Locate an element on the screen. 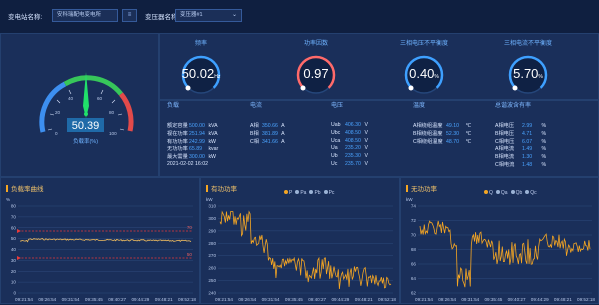 This screenshot has width=599, height=305. voltage-key: Ub is located at coordinates (334, 156).